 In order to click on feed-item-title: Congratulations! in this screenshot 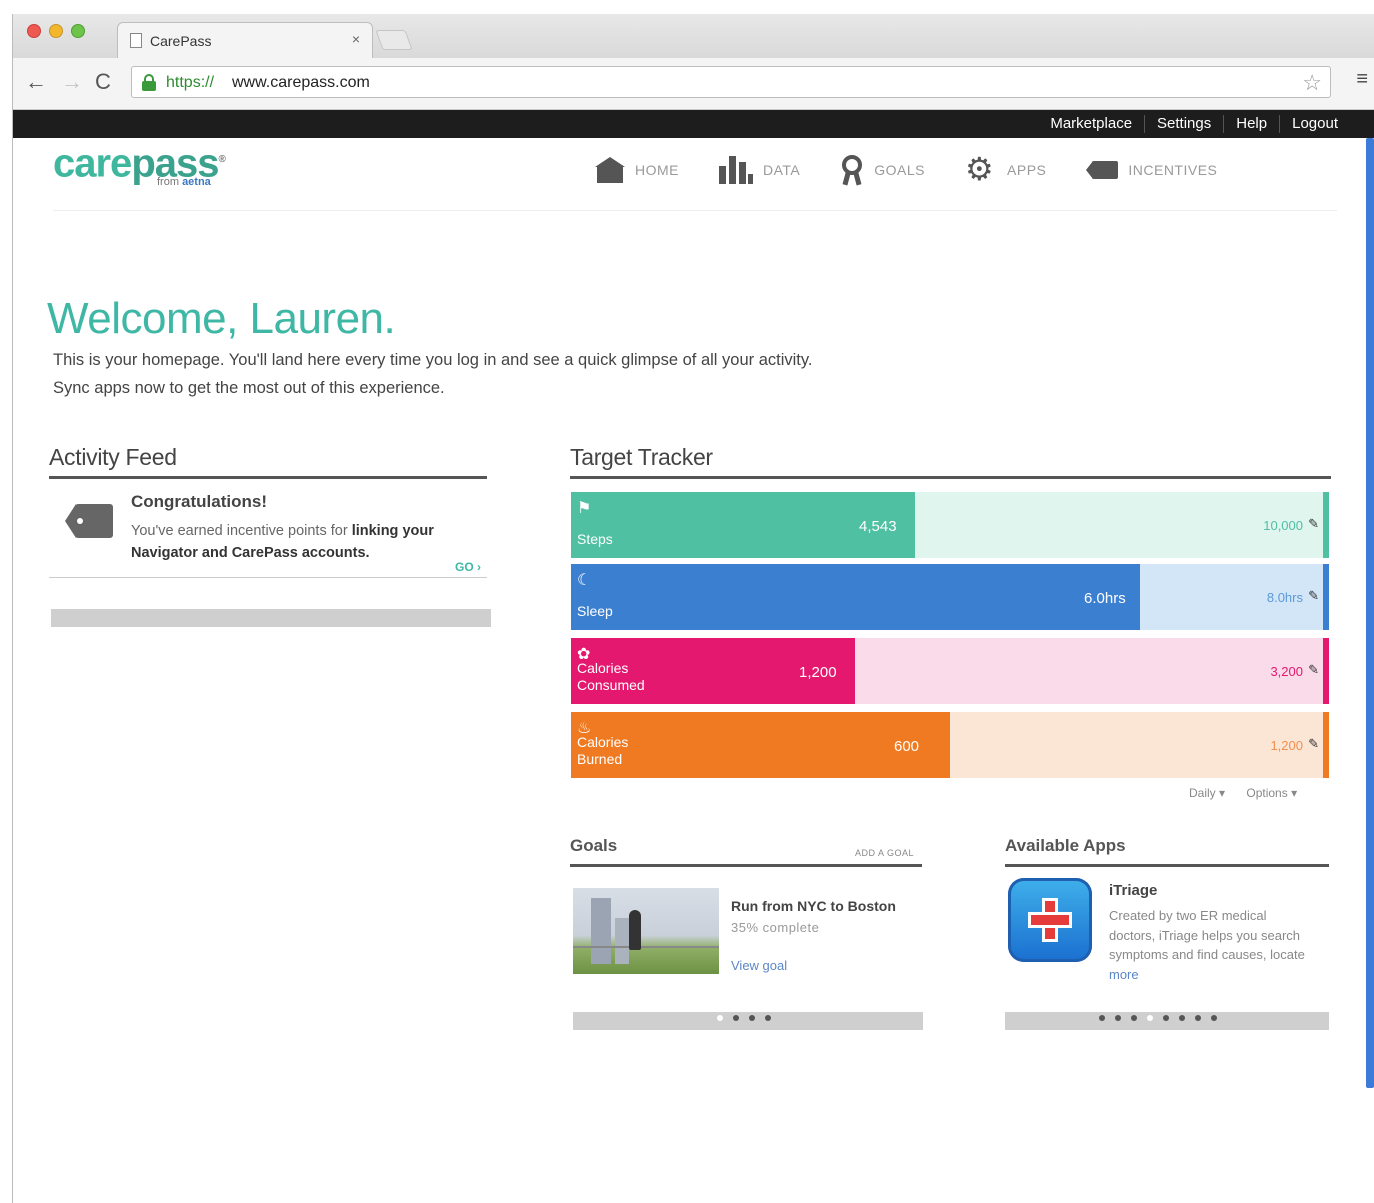, I will do `click(199, 501)`.